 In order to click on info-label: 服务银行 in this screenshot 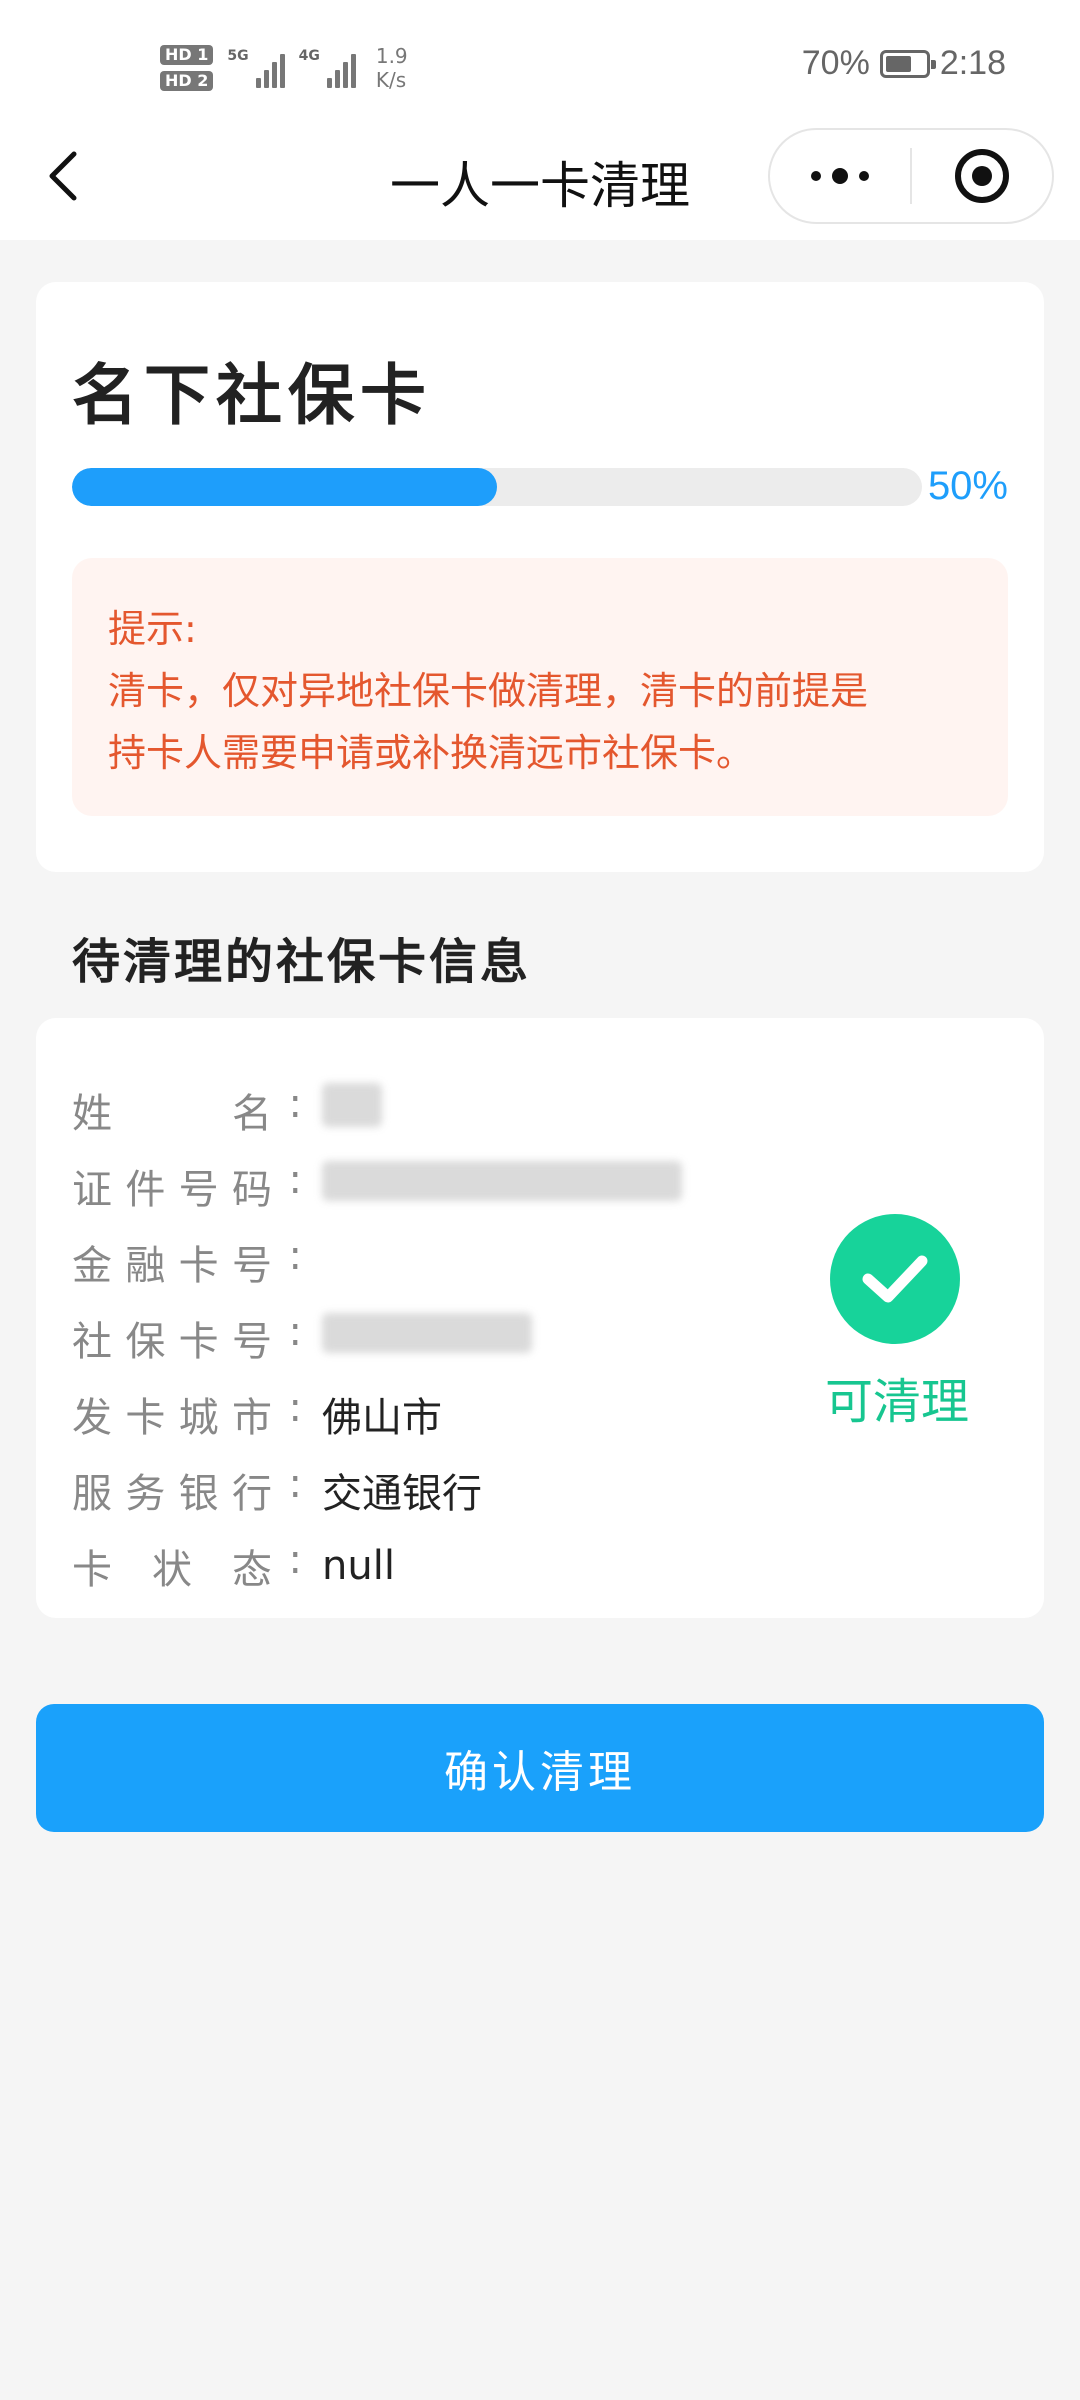, I will do `click(172, 1494)`.